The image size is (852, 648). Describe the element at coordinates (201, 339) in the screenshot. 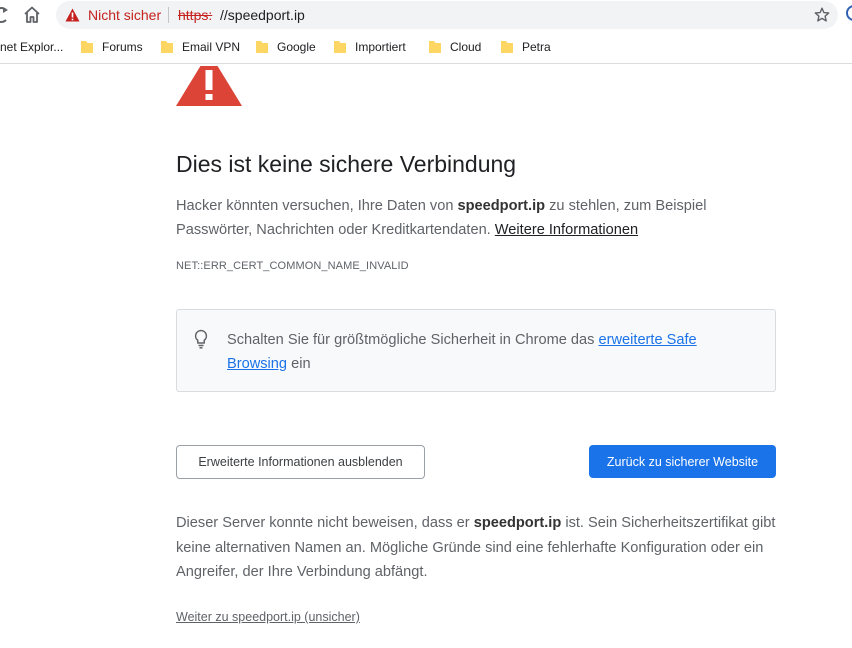

I see `lightbulb-icon` at that location.